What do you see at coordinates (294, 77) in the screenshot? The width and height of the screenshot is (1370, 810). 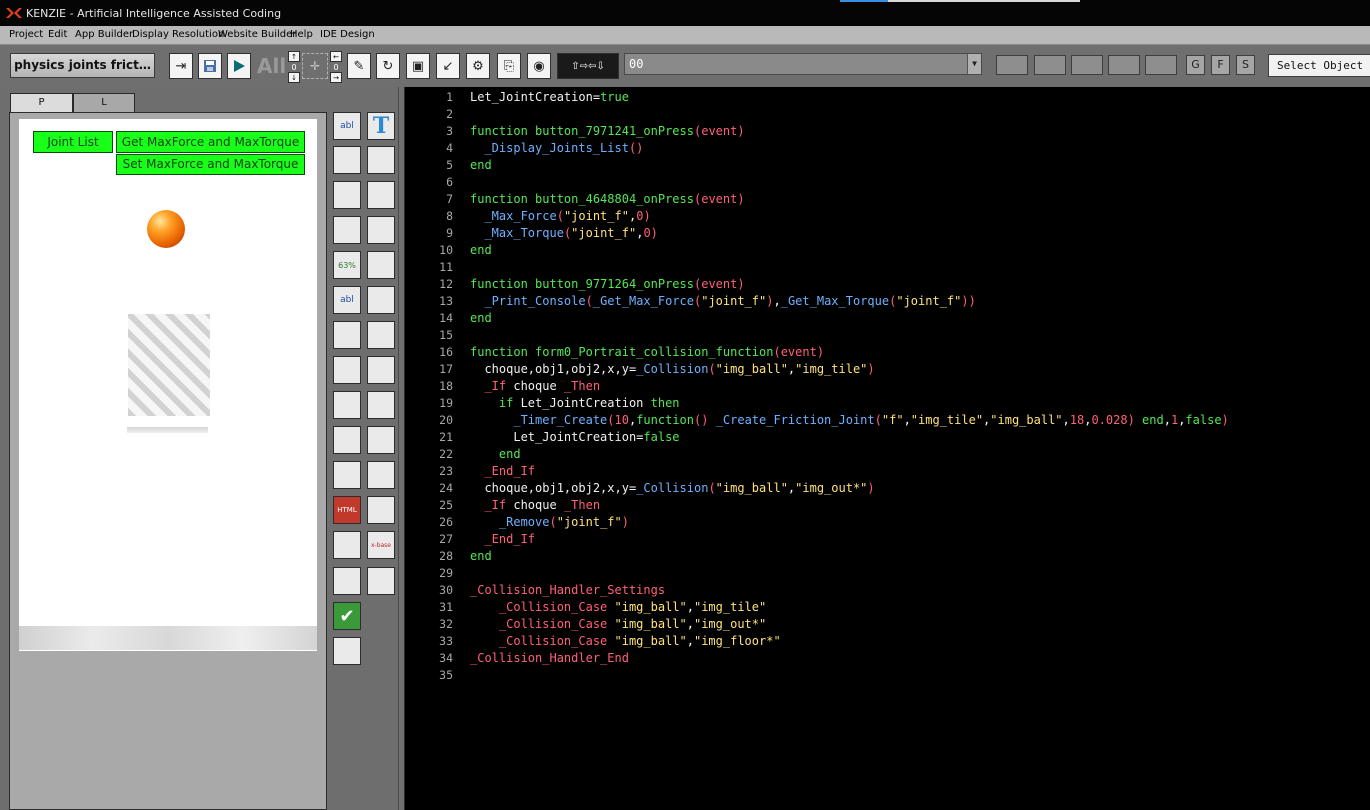 I see `arrow-down-icon: ↓` at bounding box center [294, 77].